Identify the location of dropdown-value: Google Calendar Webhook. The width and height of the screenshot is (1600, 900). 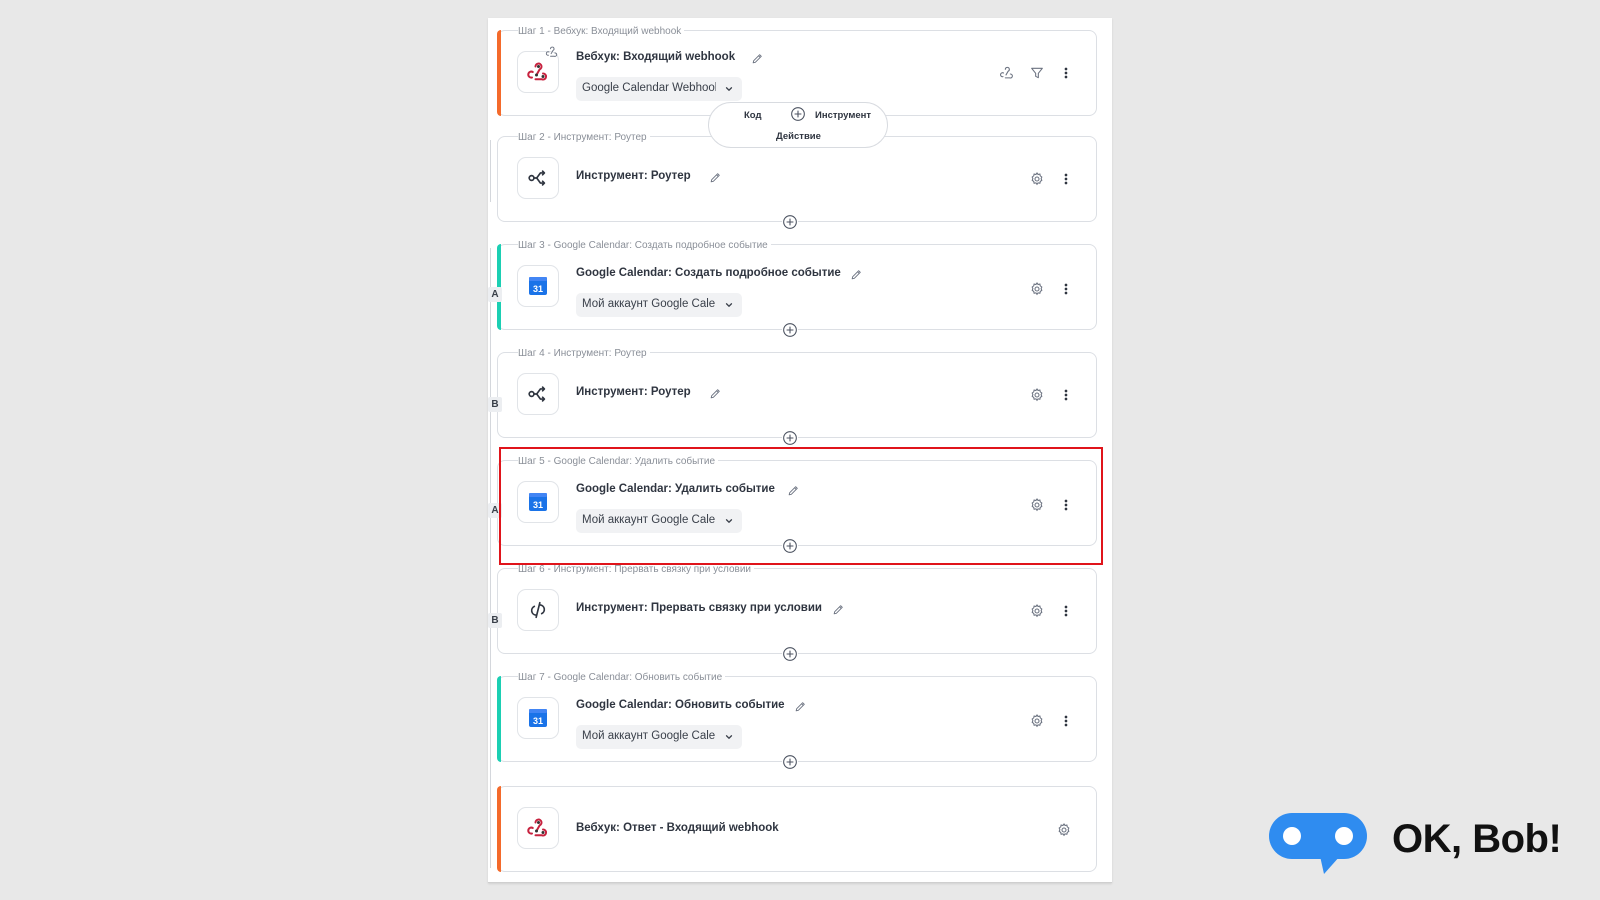
(649, 88).